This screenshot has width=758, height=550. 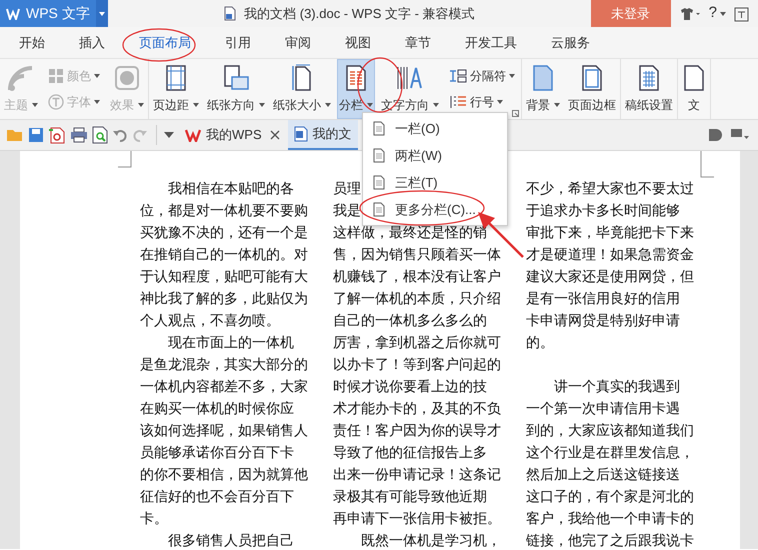 I want to click on menu-item: 三栏(T), so click(x=435, y=182).